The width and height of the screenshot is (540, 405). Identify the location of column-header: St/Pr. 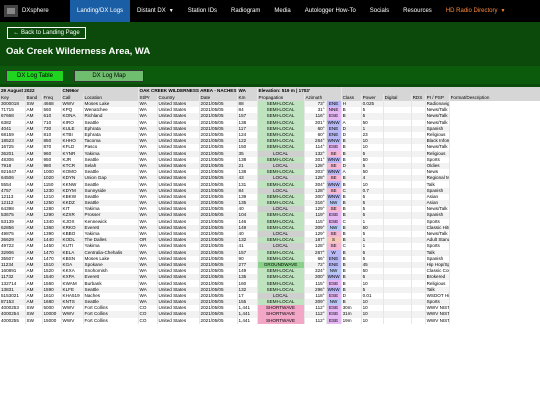
(148, 97).